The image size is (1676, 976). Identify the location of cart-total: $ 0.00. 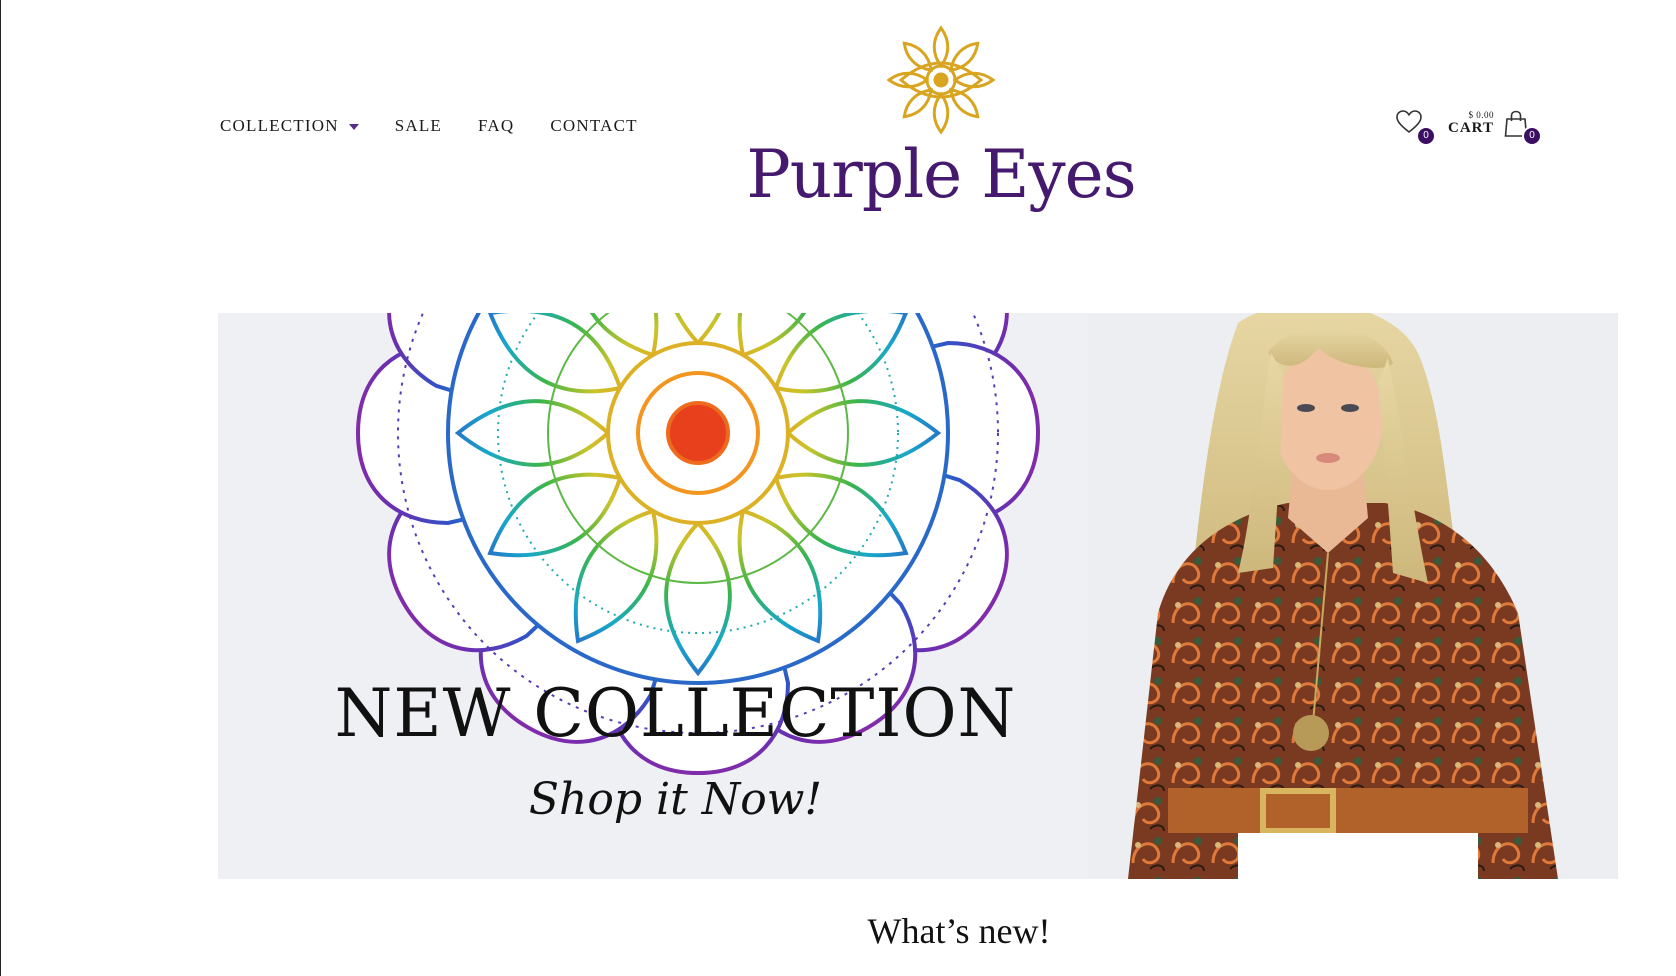
(1481, 115).